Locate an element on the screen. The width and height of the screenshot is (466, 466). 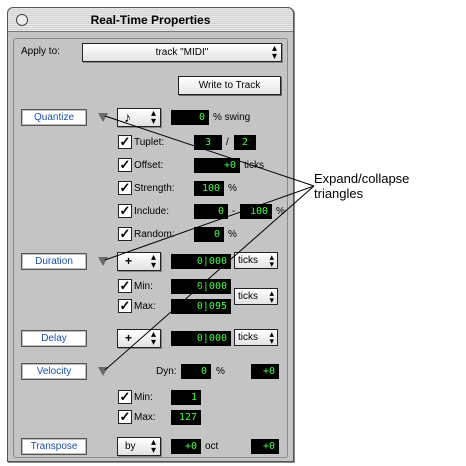
annotation-line-1: Expand/collapse is located at coordinates (362, 178).